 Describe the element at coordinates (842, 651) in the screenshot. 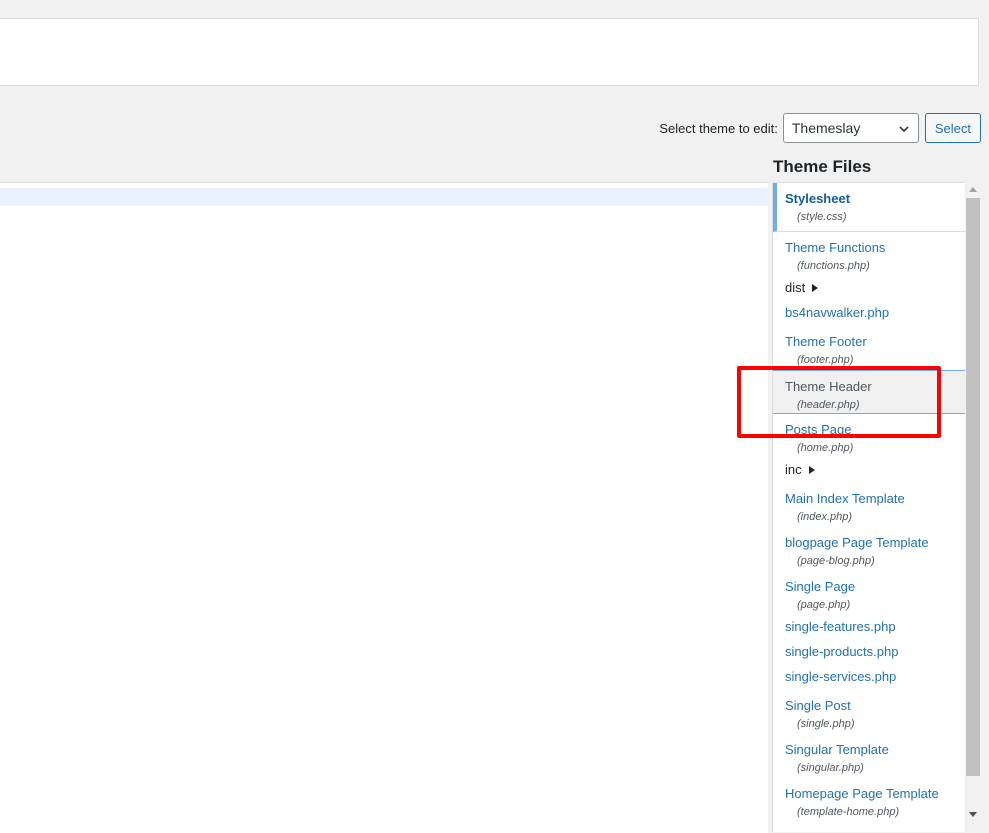

I see `file-name: single-products.php` at that location.